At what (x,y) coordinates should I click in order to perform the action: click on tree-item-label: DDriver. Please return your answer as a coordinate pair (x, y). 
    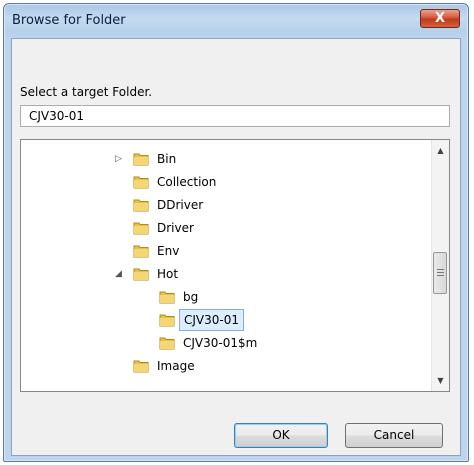
    Looking at the image, I should click on (180, 205).